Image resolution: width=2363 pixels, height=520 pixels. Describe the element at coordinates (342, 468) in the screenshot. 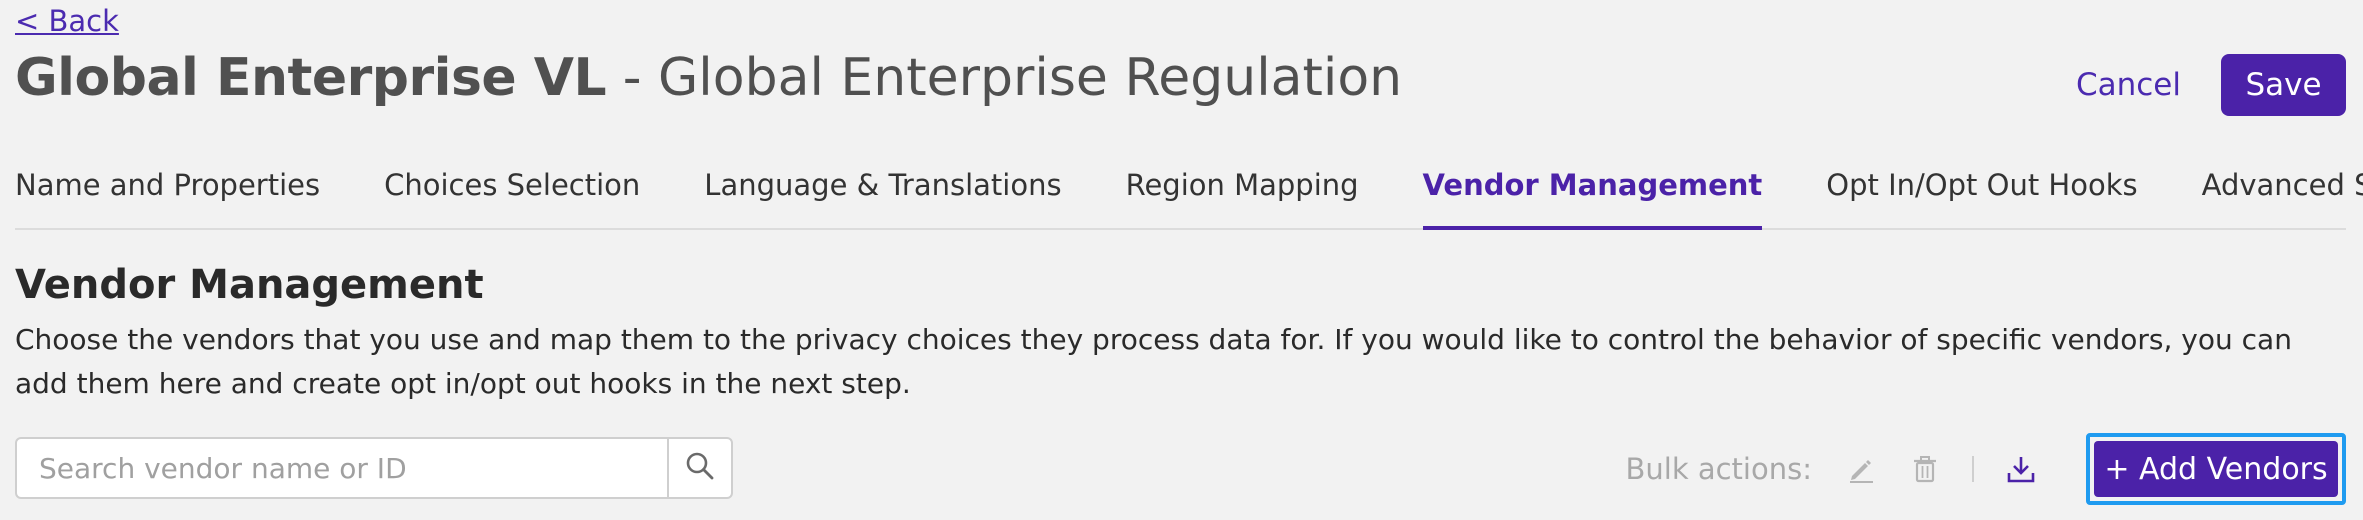

I see `search-input` at that location.